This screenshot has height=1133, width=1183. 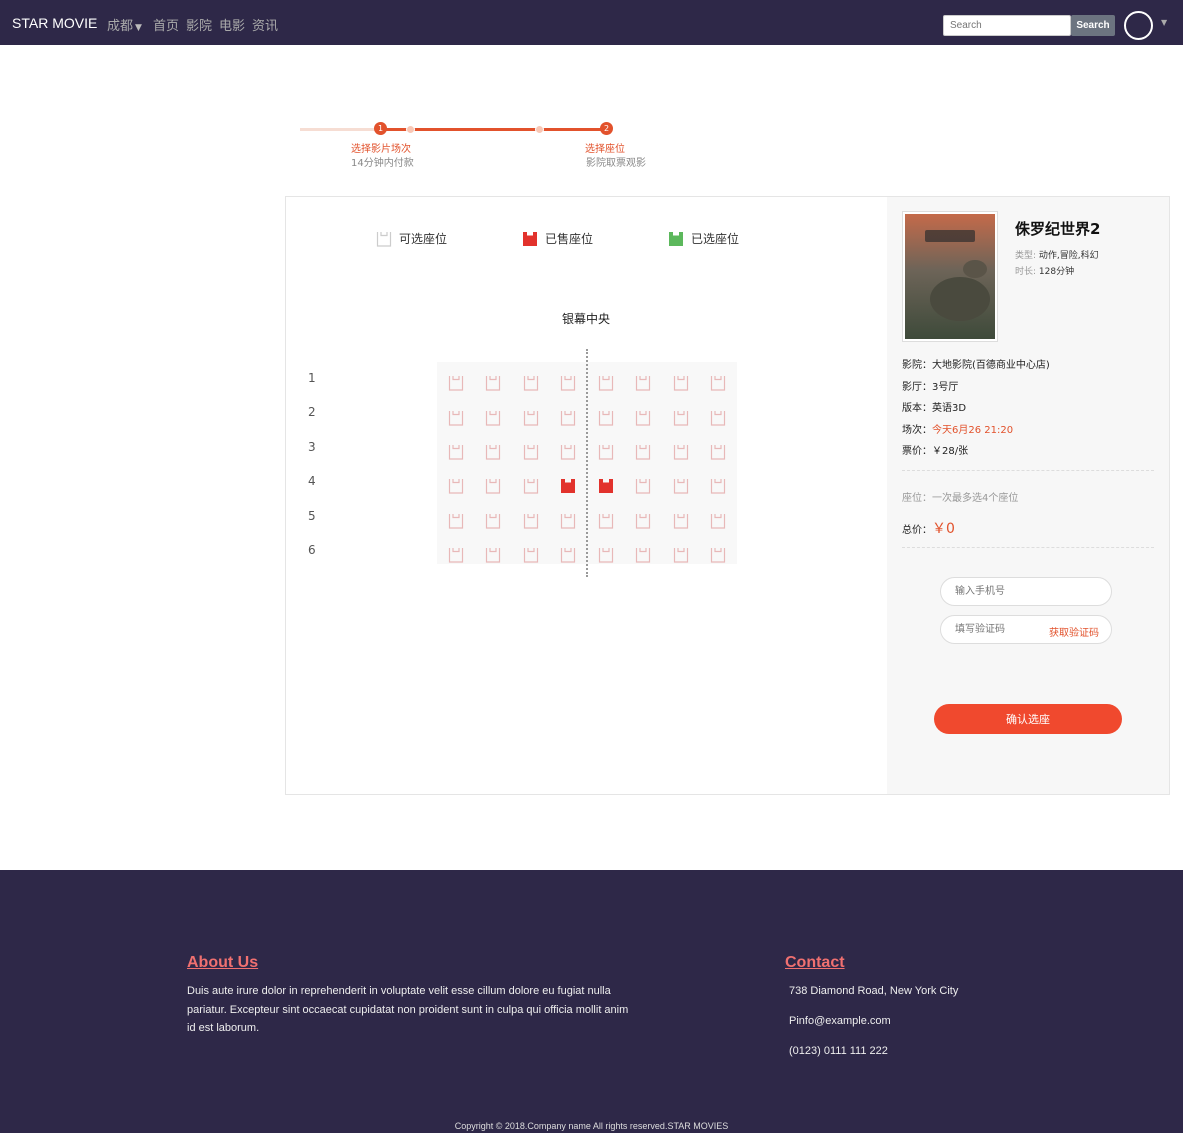 I want to click on city-selector: 成都 ▼, so click(x=124, y=24).